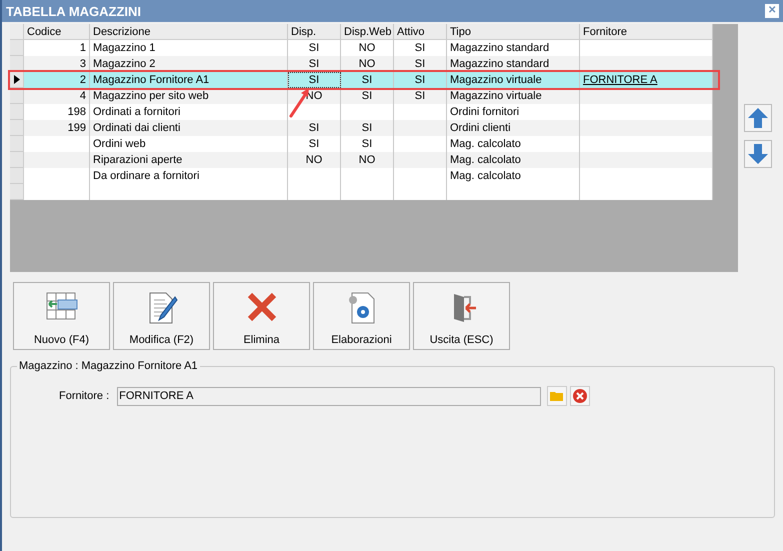 This screenshot has width=783, height=551. What do you see at coordinates (136, 112) in the screenshot?
I see `table-cell: Ordinati a fornitori` at bounding box center [136, 112].